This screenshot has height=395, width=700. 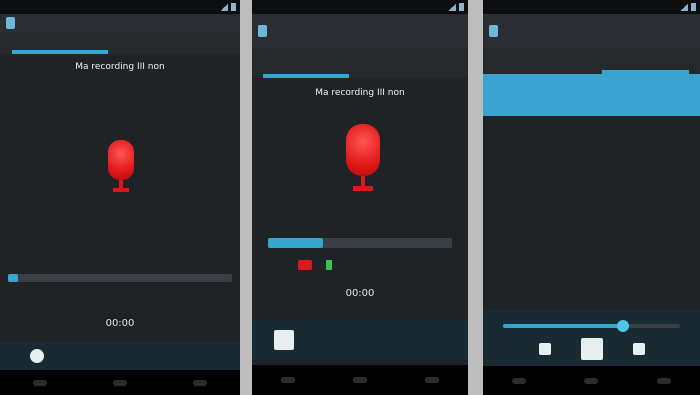 What do you see at coordinates (544, 349) in the screenshot?
I see `previous-icon` at bounding box center [544, 349].